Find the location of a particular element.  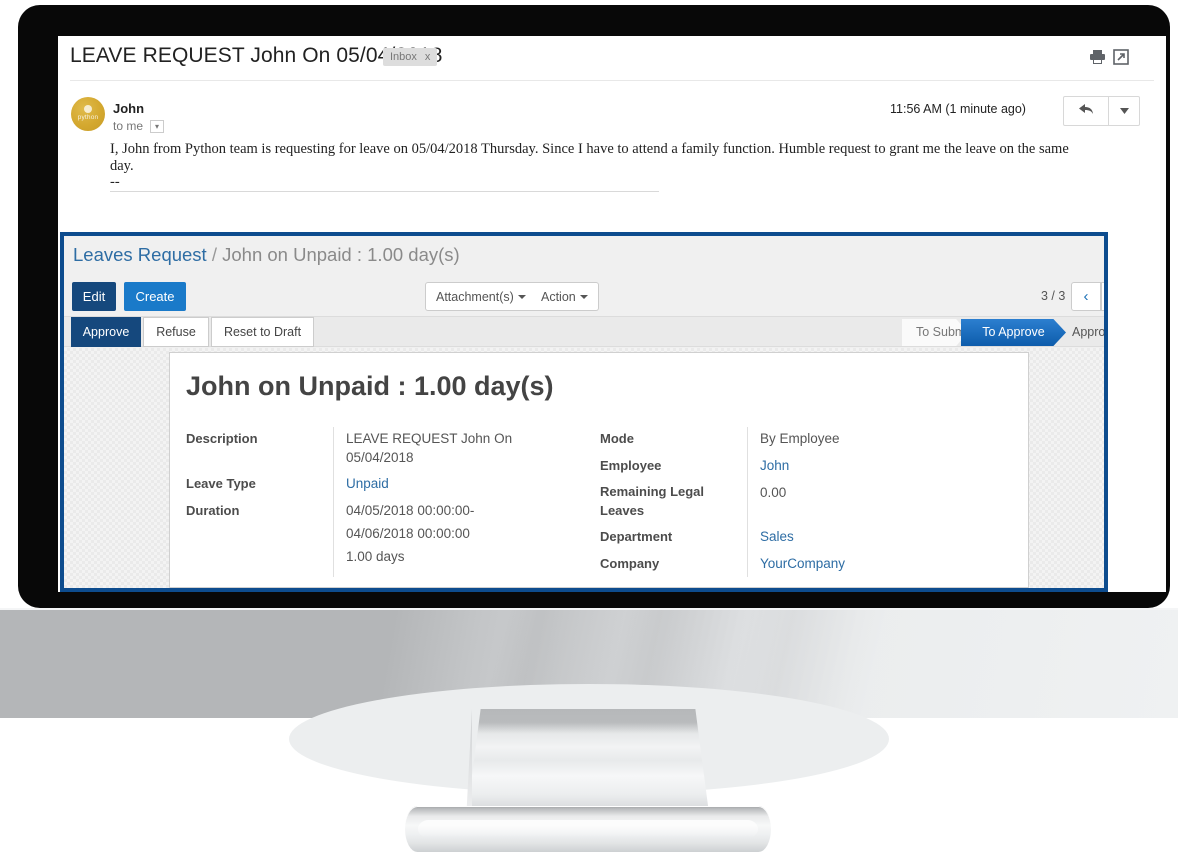

open-in-new-window-icon is located at coordinates (1121, 58).